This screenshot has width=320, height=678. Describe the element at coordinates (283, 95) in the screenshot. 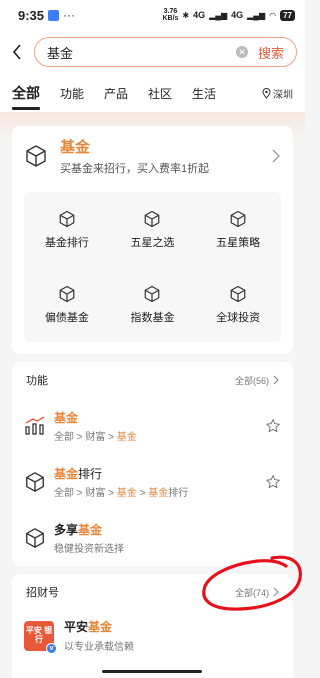

I see `location-name: 深圳` at that location.